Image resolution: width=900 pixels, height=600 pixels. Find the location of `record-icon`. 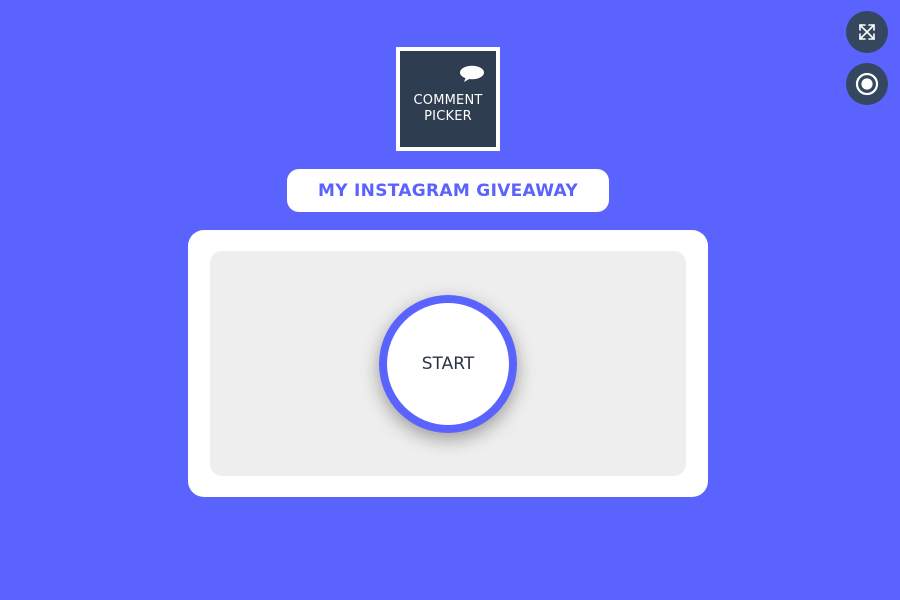

record-icon is located at coordinates (867, 84).